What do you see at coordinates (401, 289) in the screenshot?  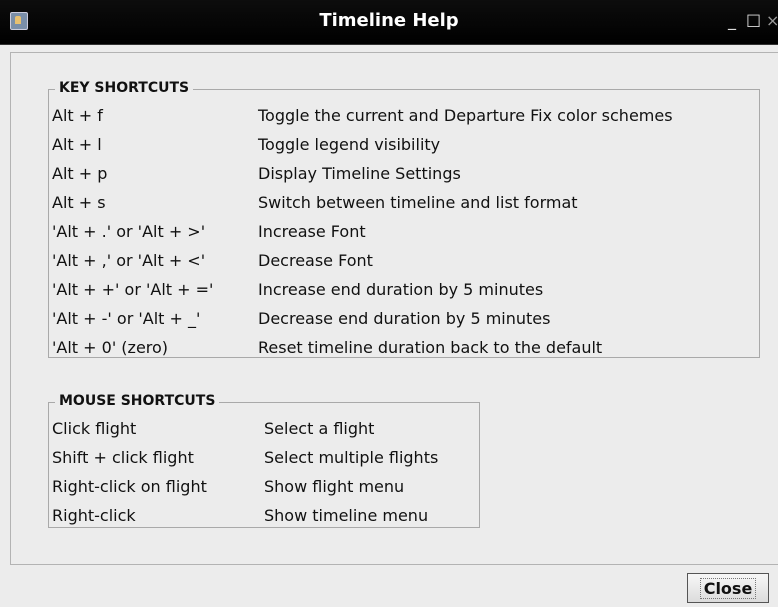 I see `shortcut-description: Increase end duration by 5 minutes` at bounding box center [401, 289].